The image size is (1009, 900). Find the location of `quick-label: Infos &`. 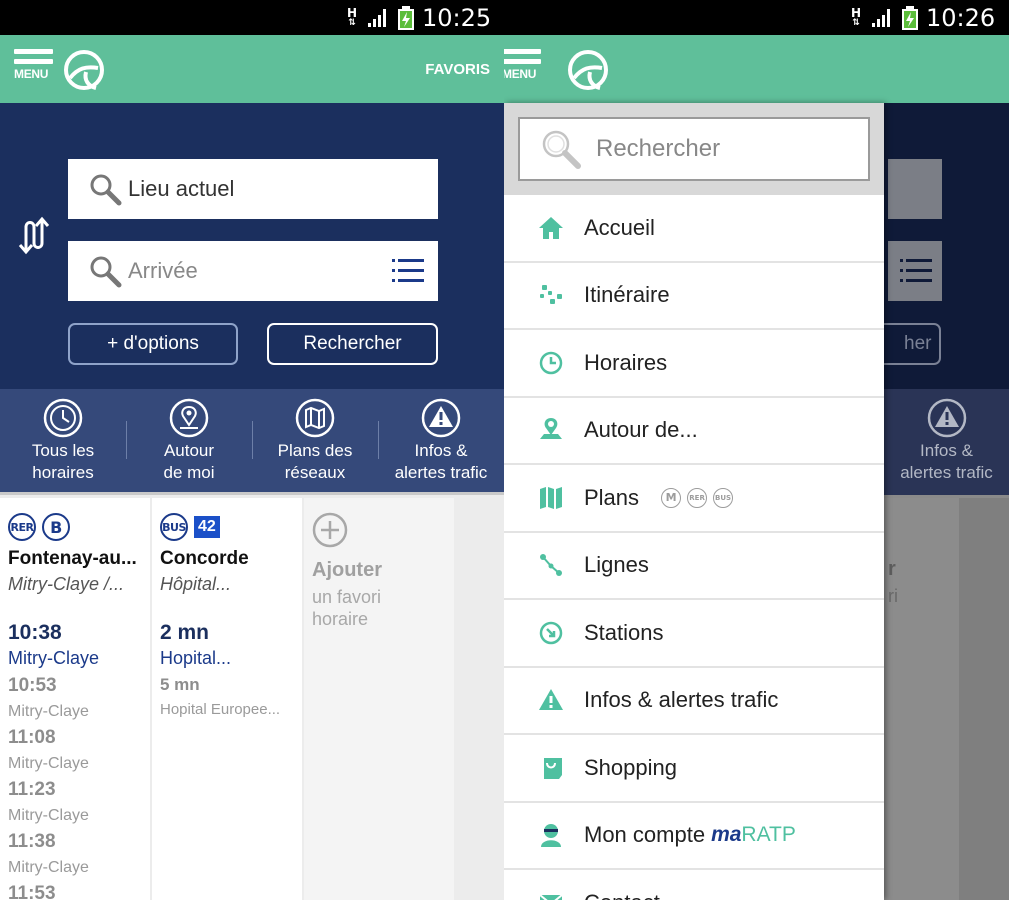

quick-label: Infos & is located at coordinates (946, 450).